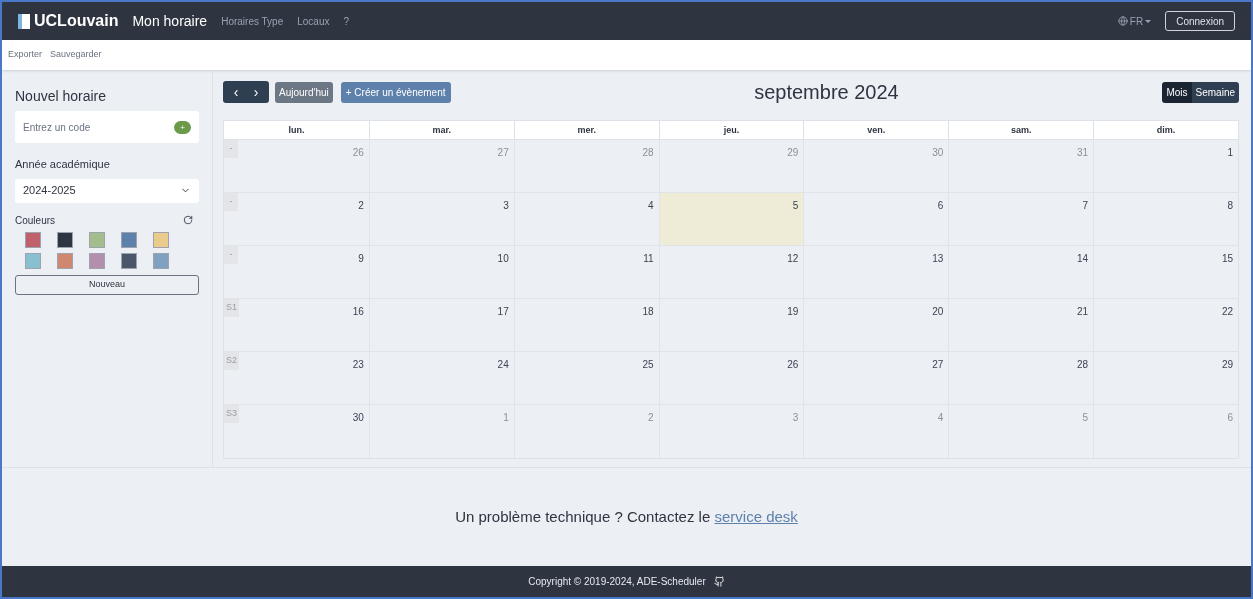  What do you see at coordinates (1122, 21) in the screenshot?
I see `globe-icon` at bounding box center [1122, 21].